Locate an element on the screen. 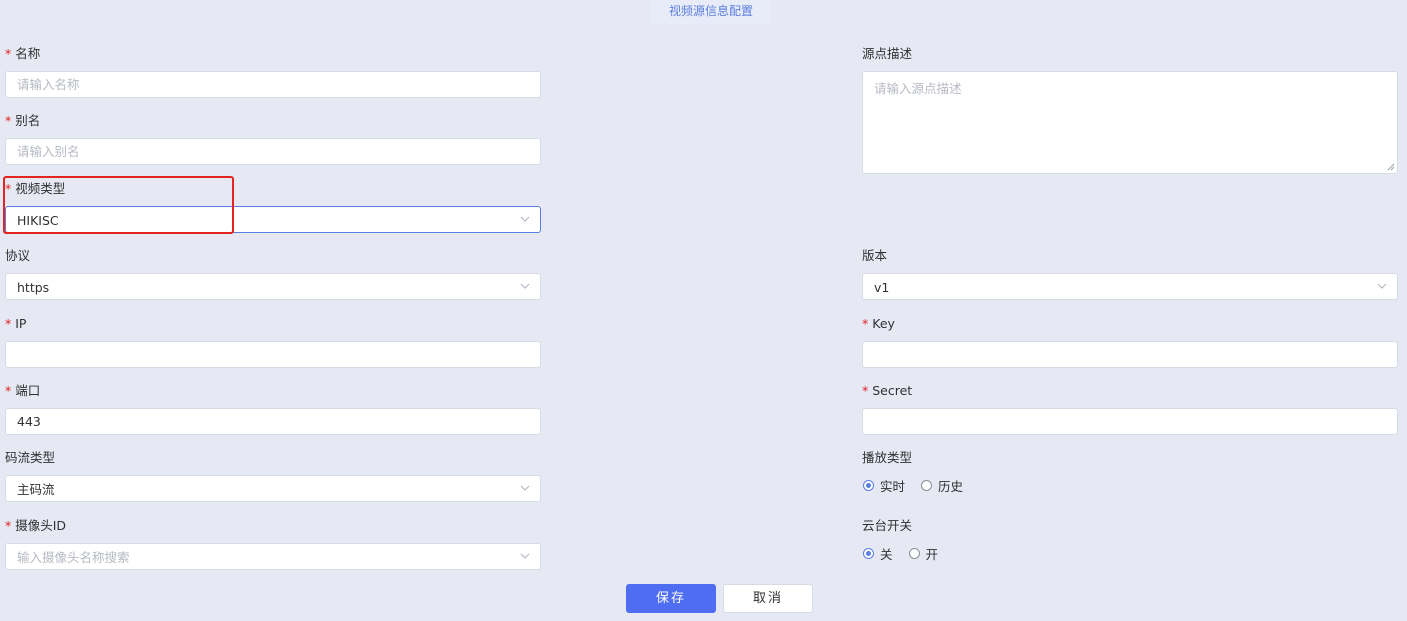 The height and width of the screenshot is (621, 1407). key-input is located at coordinates (1130, 354).